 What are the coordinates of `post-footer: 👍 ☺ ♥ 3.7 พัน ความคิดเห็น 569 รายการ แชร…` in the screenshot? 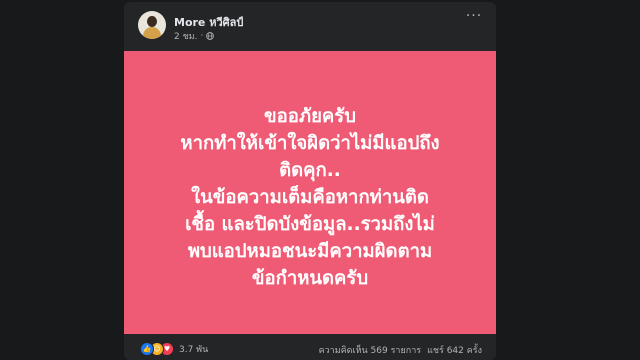 It's located at (310, 347).